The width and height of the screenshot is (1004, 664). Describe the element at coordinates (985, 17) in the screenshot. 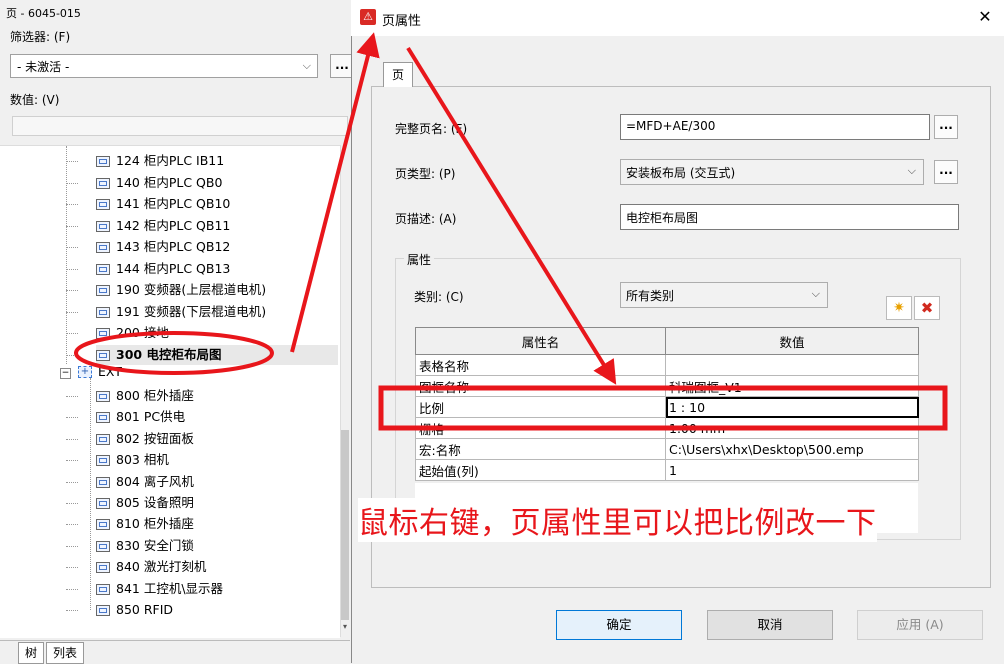

I see `close-icon: ✕` at that location.